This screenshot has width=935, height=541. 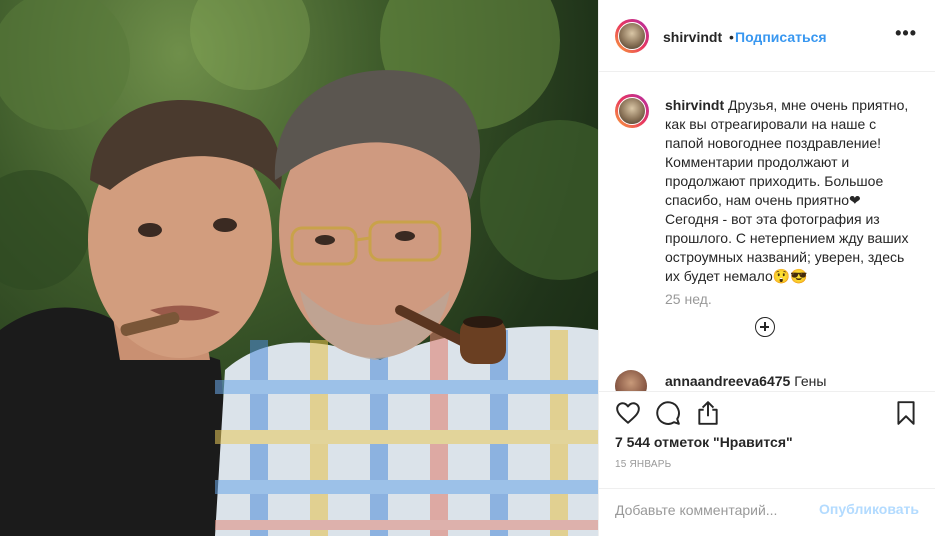 I want to click on follow-button: Подписаться, so click(x=781, y=37).